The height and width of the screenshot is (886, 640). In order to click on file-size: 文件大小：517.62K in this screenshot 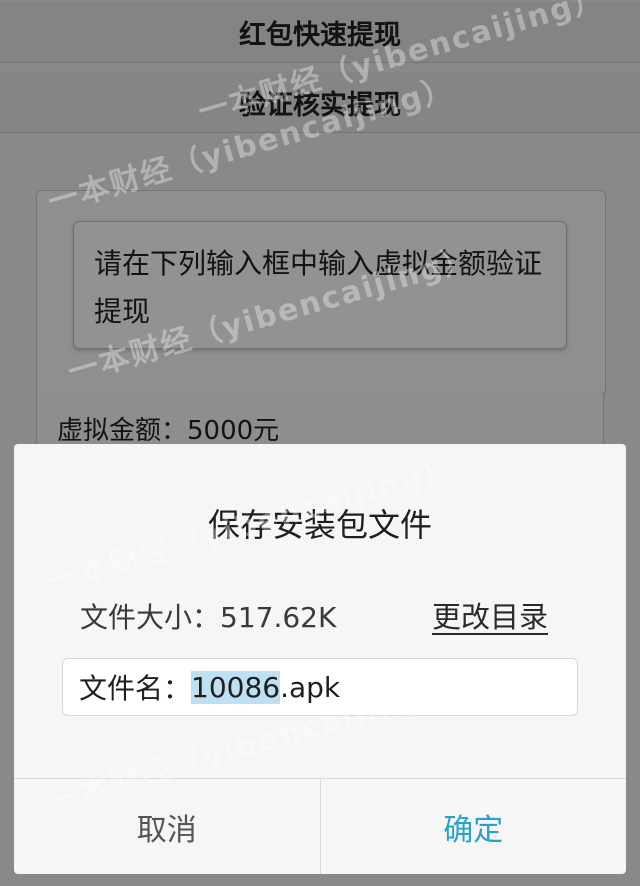, I will do `click(208, 616)`.